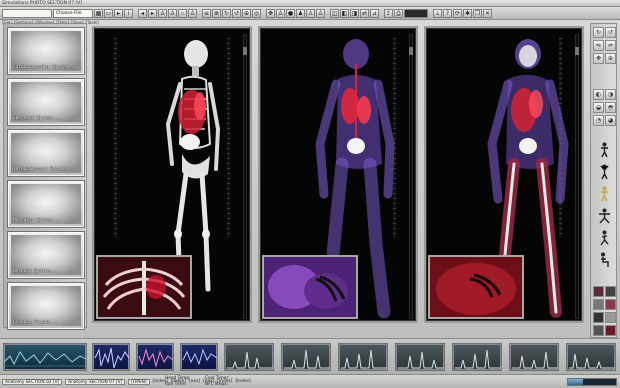 The width and height of the screenshot is (620, 388). What do you see at coordinates (604, 150) in the screenshot?
I see `pose-standing-icon` at bounding box center [604, 150].